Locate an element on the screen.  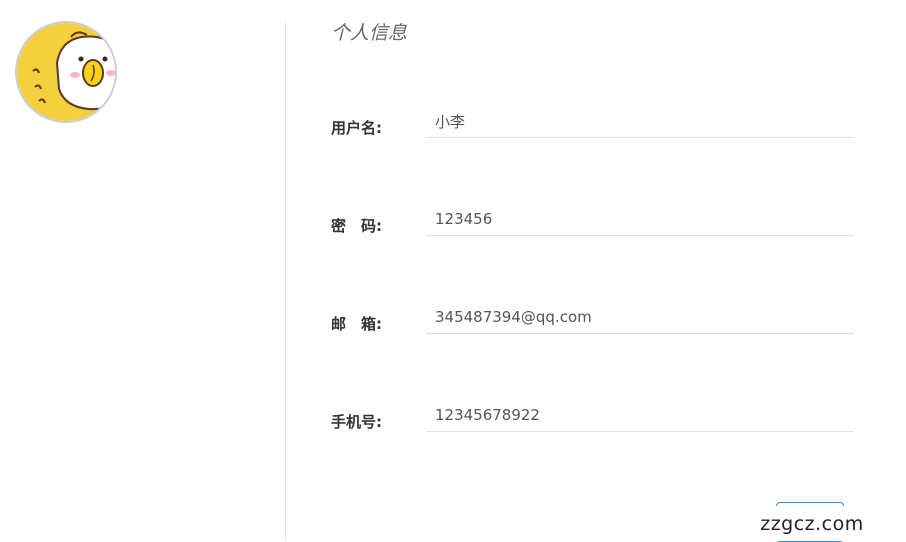
username-input is located at coordinates (640, 121).